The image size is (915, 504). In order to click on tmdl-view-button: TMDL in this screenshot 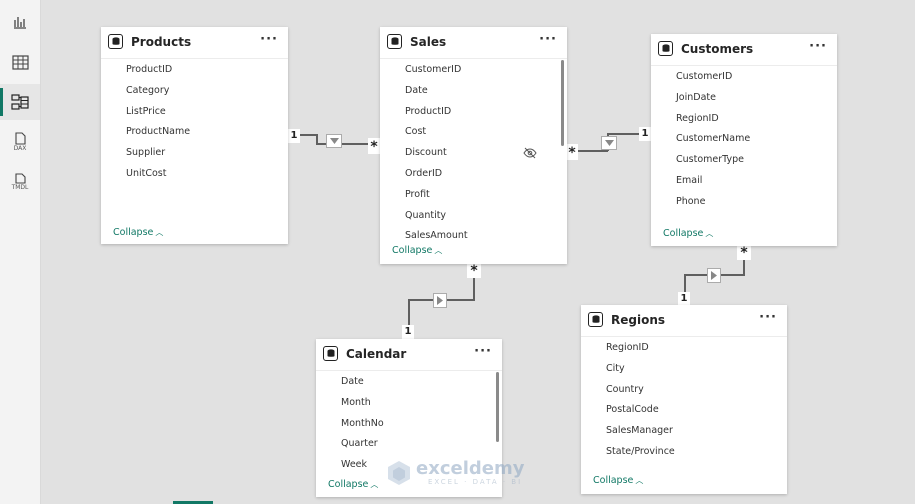, I will do `click(20, 182)`.